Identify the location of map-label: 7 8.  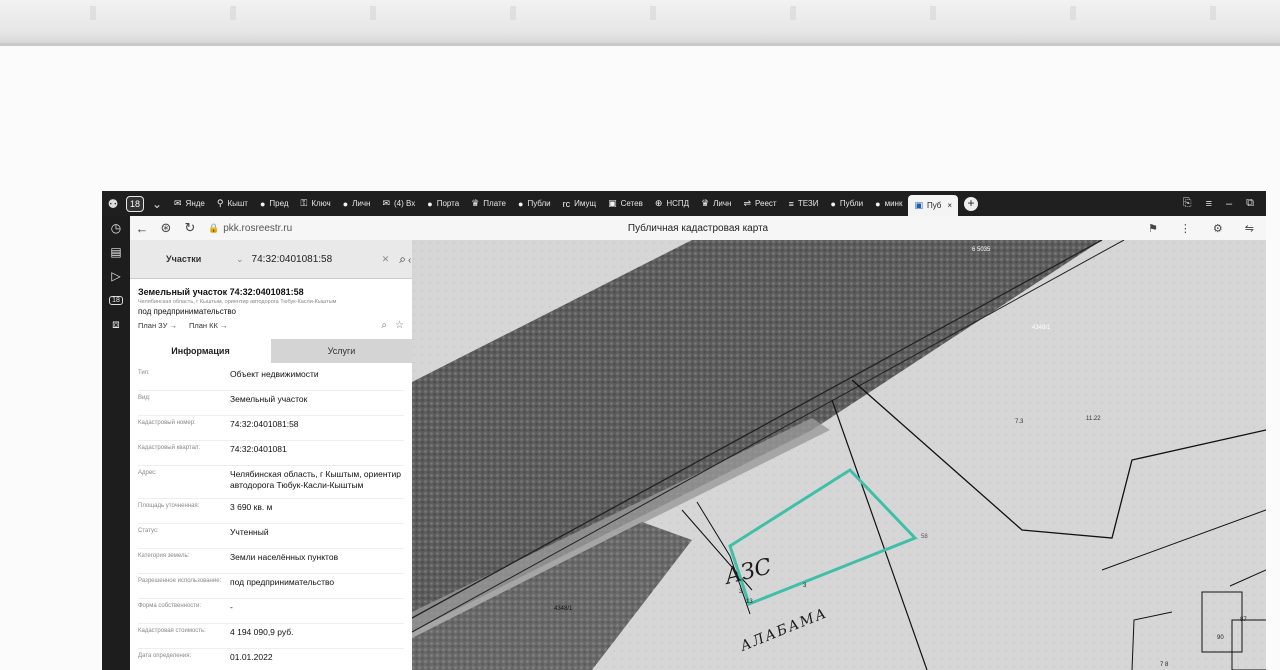
(1164, 665).